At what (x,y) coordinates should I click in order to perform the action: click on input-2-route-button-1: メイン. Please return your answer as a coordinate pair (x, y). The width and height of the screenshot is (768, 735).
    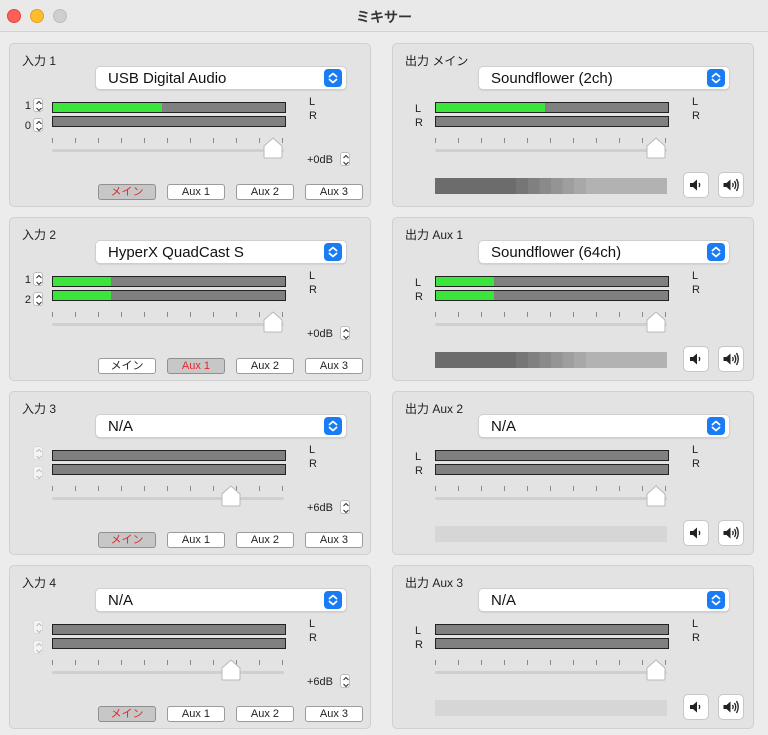
    Looking at the image, I should click on (127, 366).